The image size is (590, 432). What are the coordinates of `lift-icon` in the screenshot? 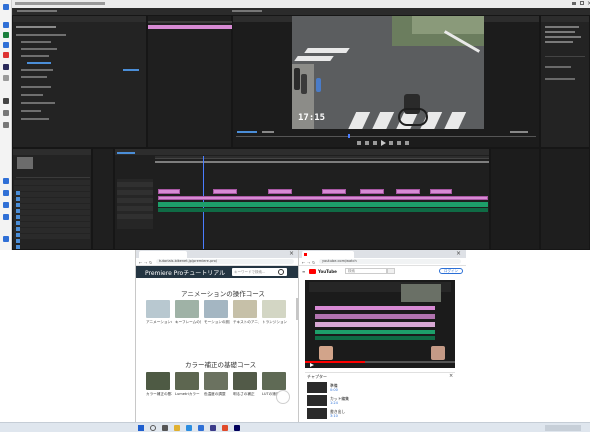 It's located at (399, 143).